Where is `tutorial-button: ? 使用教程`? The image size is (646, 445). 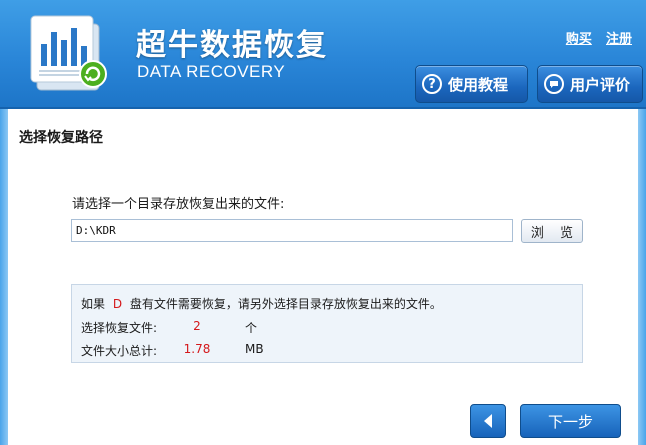 tutorial-button: ? 使用教程 is located at coordinates (471, 84).